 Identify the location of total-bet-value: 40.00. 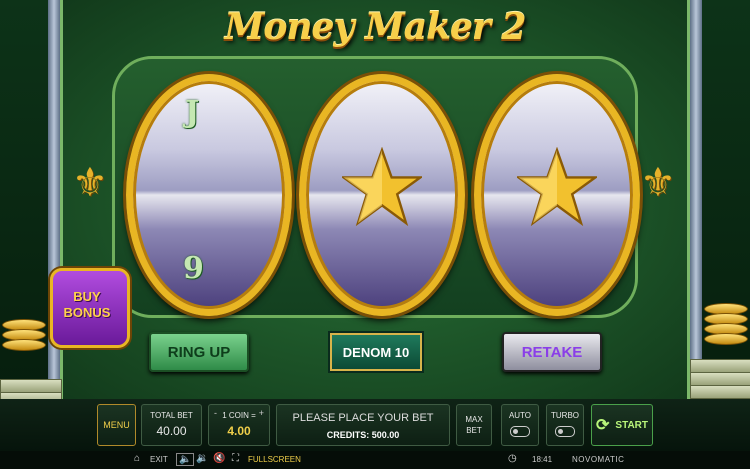
(171, 431).